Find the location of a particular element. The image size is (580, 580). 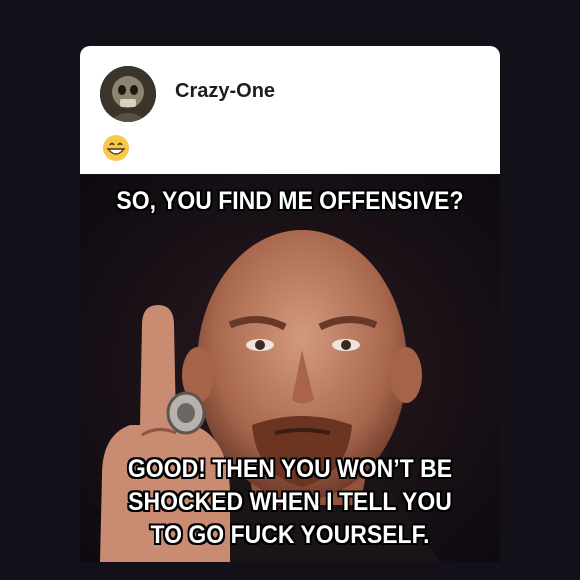

author-name: Crazy-One is located at coordinates (225, 91).